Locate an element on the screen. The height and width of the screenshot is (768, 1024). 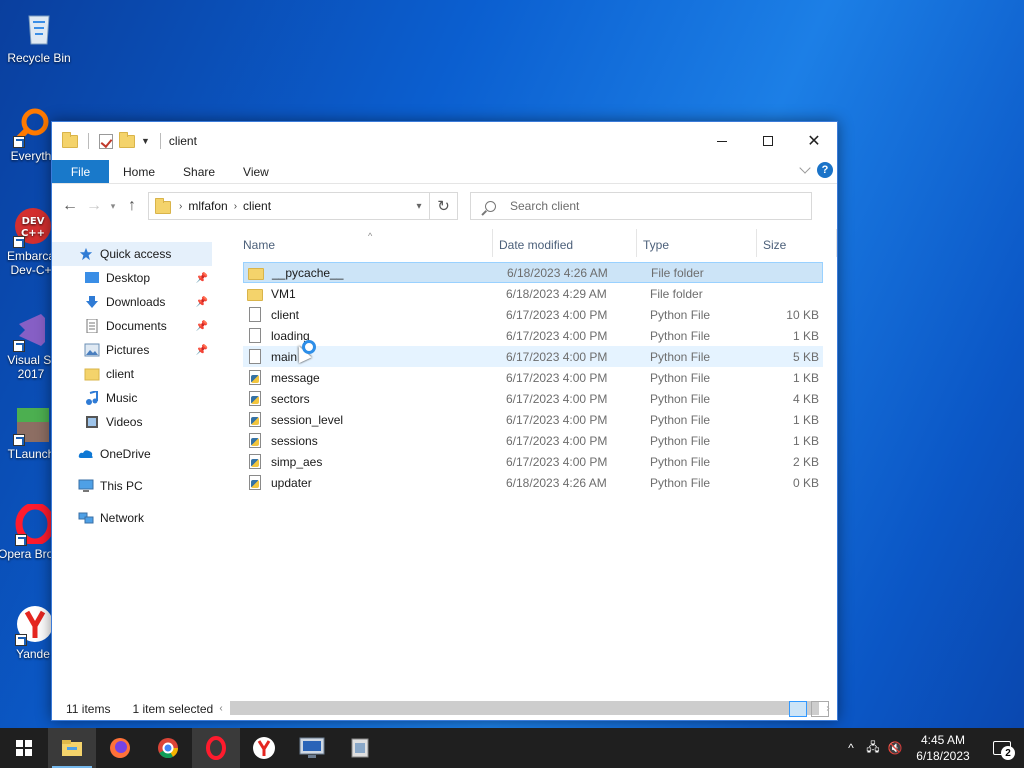
yandex-icon is located at coordinates (264, 748).